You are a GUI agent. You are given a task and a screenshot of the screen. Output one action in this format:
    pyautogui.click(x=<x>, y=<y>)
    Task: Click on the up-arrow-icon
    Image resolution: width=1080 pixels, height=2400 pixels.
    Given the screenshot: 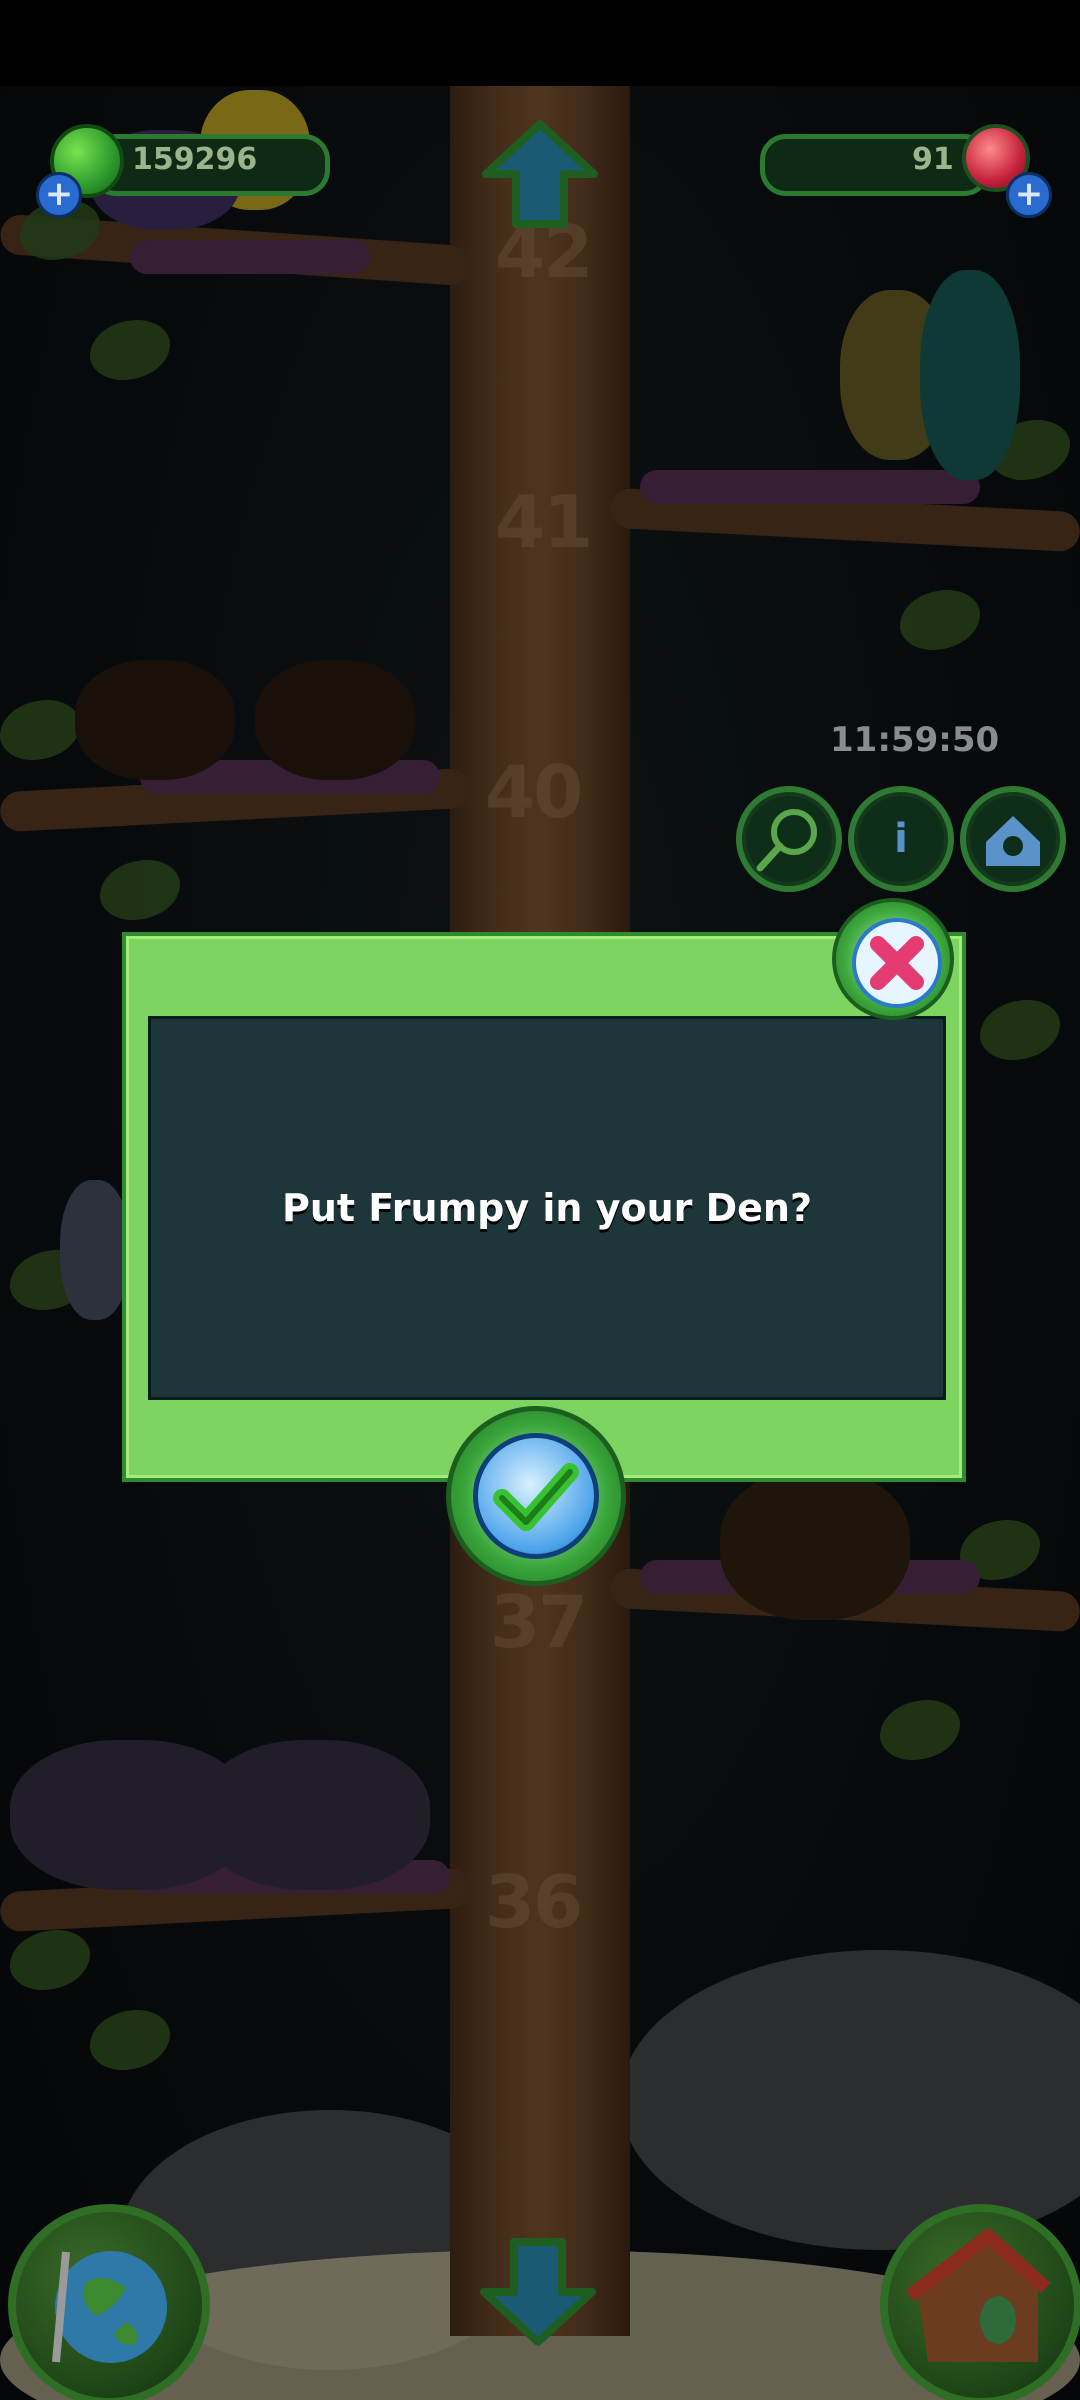 What is the action you would take?
    pyautogui.click(x=540, y=175)
    